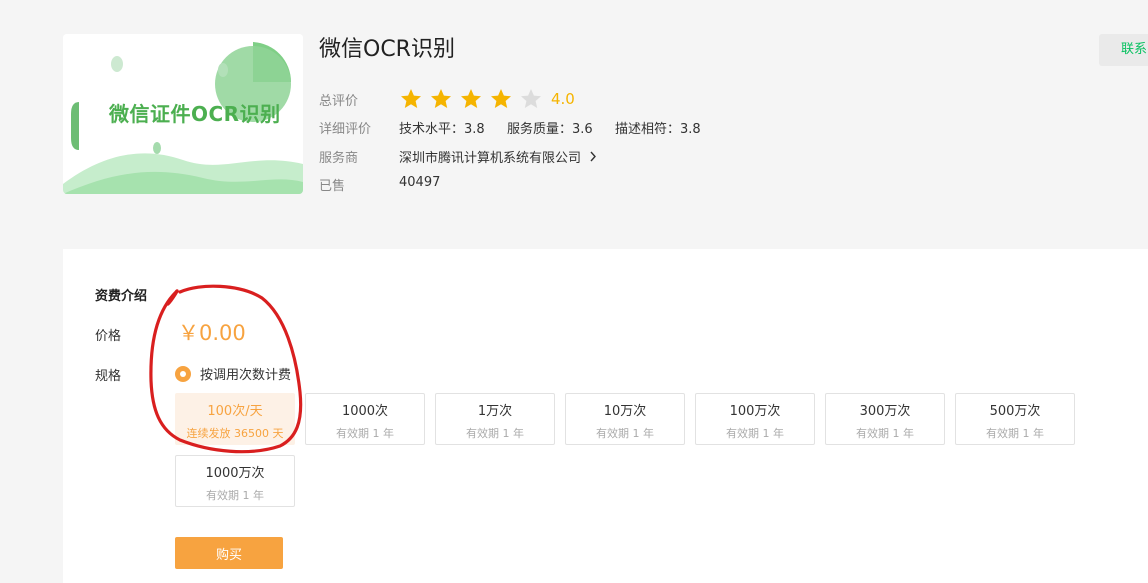 The width and height of the screenshot is (1148, 583). What do you see at coordinates (212, 333) in the screenshot?
I see `price-value: ￥0.00` at bounding box center [212, 333].